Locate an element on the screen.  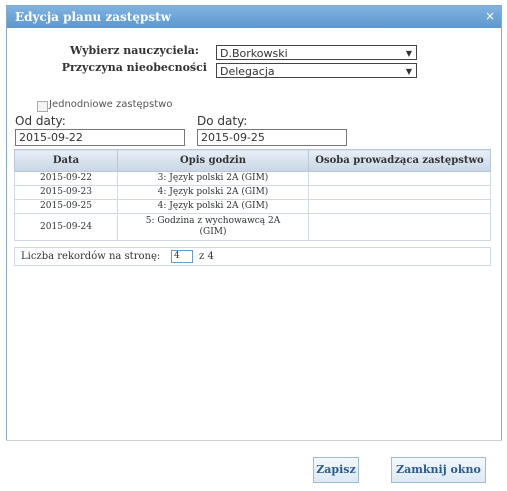
one-day-checkbox is located at coordinates (42, 106).